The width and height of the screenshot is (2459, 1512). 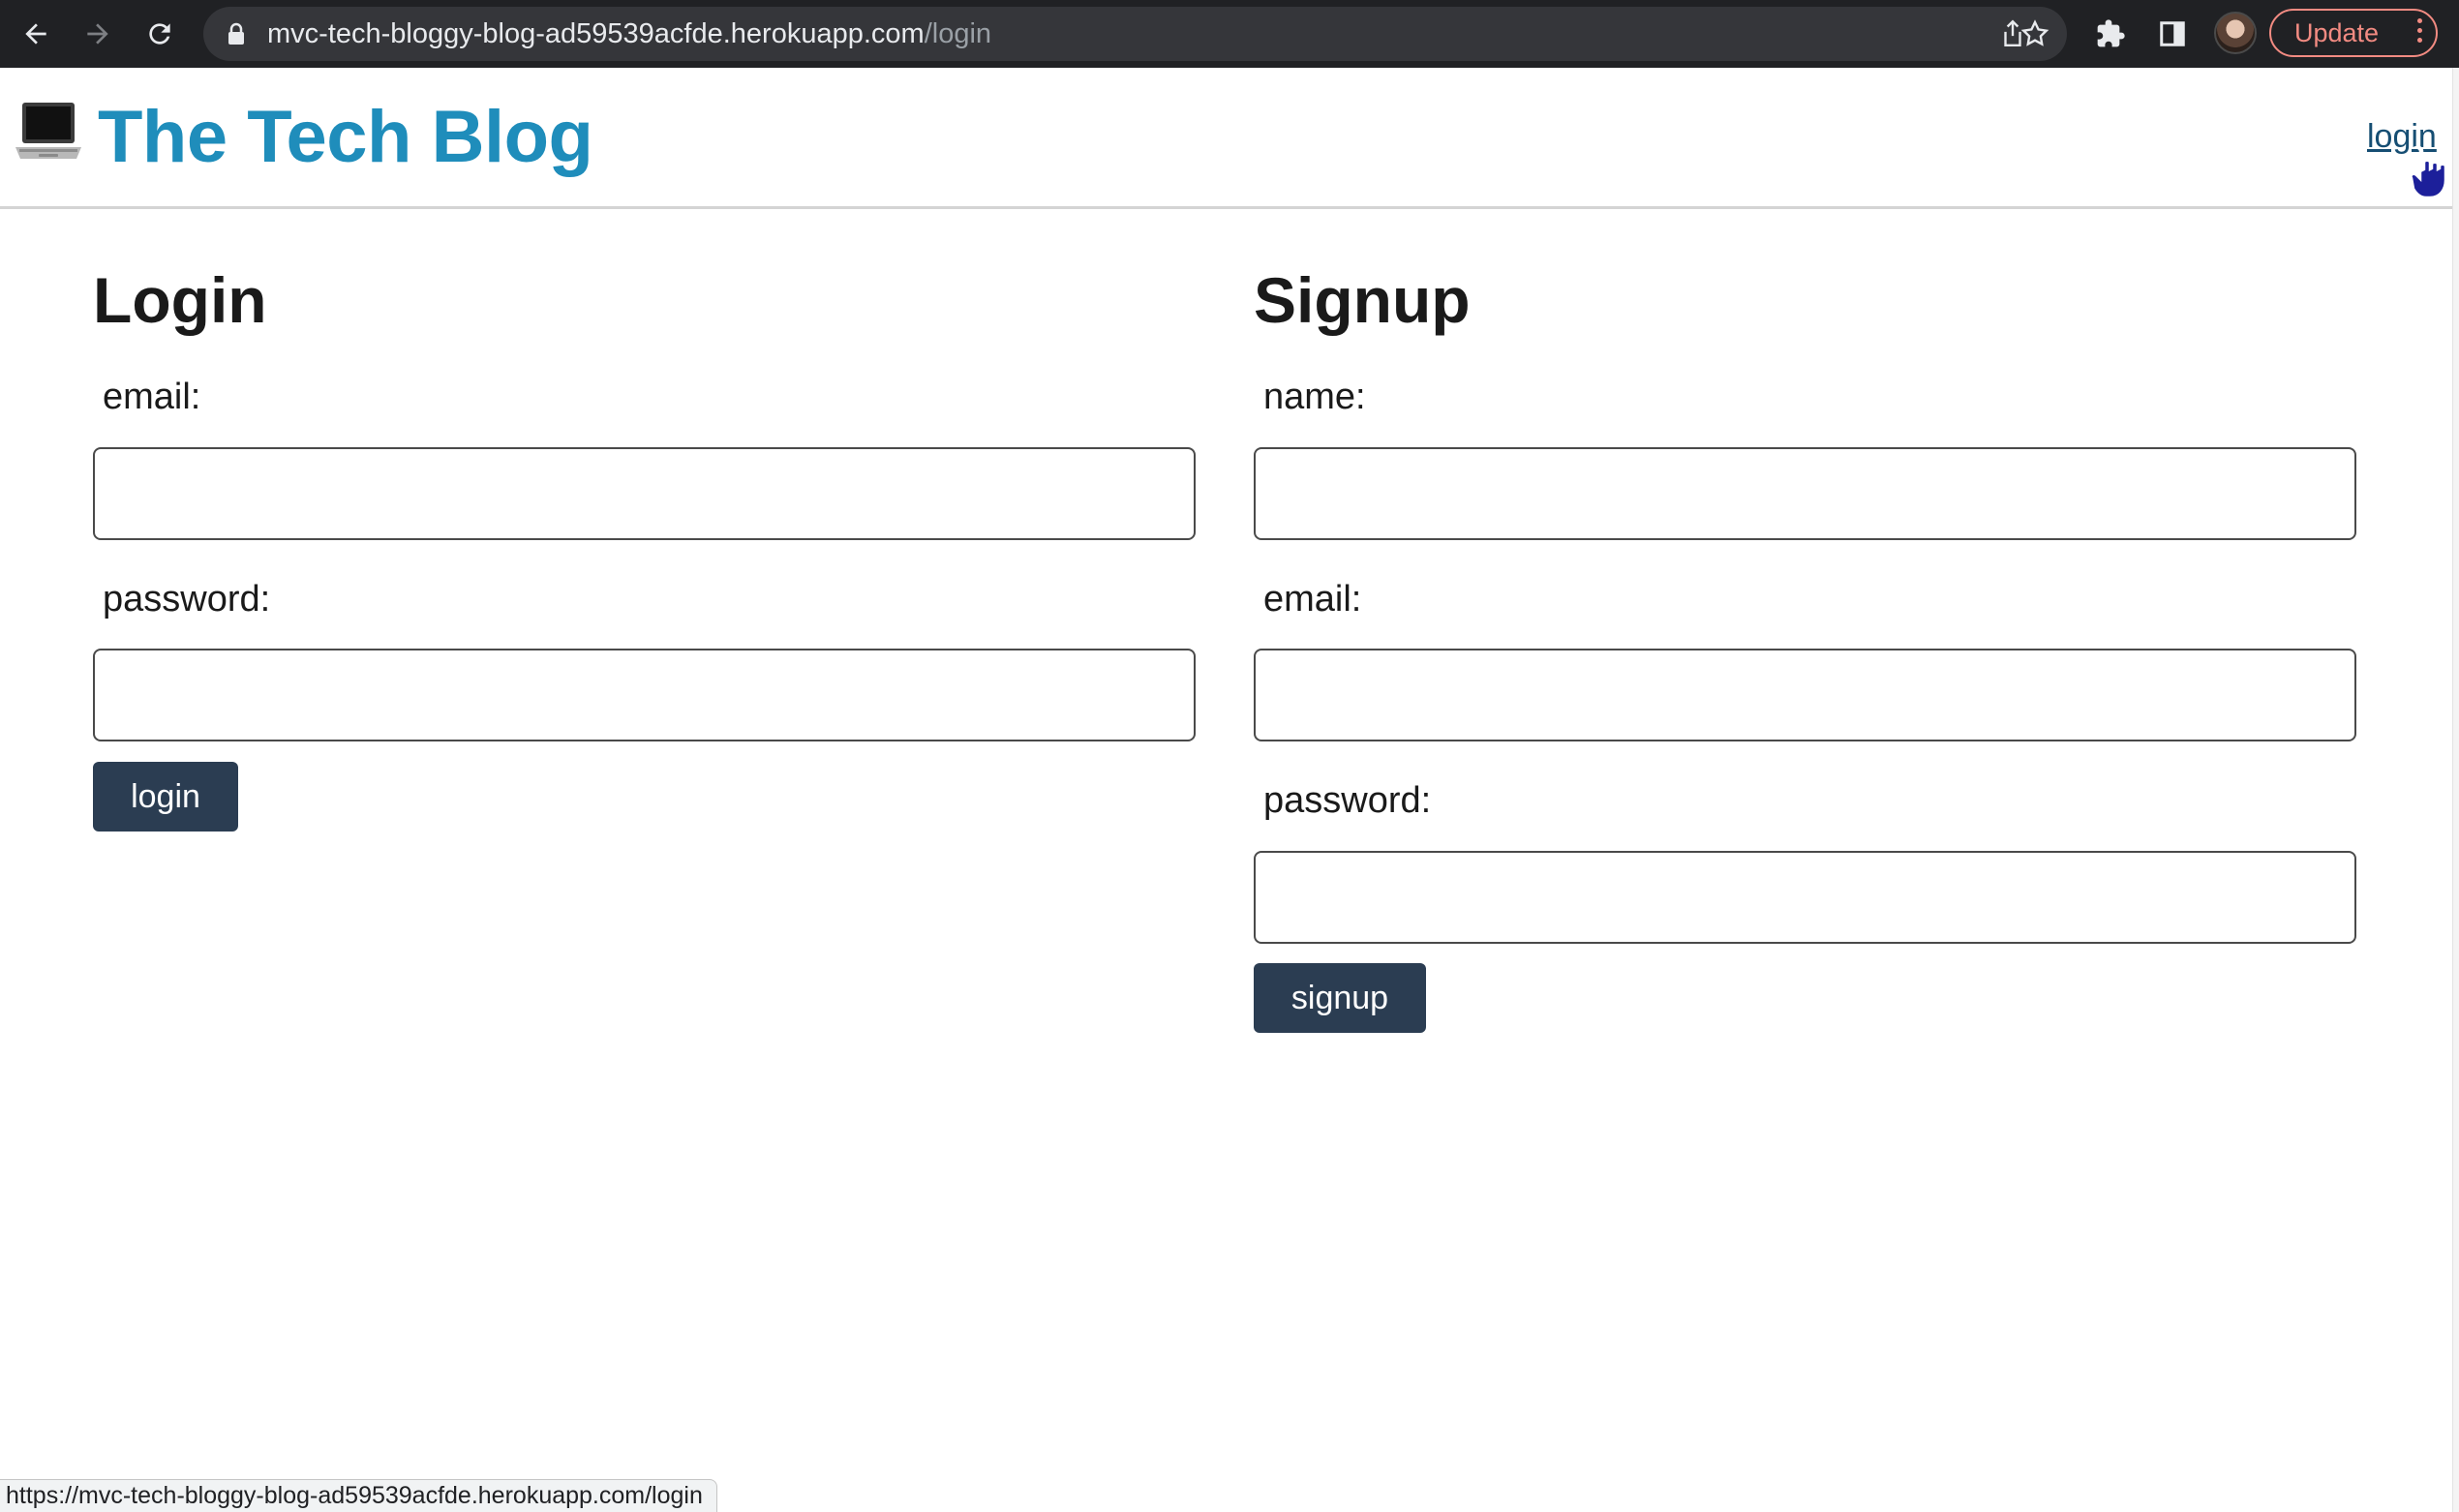 What do you see at coordinates (180, 300) in the screenshot?
I see `login-heading: Login` at bounding box center [180, 300].